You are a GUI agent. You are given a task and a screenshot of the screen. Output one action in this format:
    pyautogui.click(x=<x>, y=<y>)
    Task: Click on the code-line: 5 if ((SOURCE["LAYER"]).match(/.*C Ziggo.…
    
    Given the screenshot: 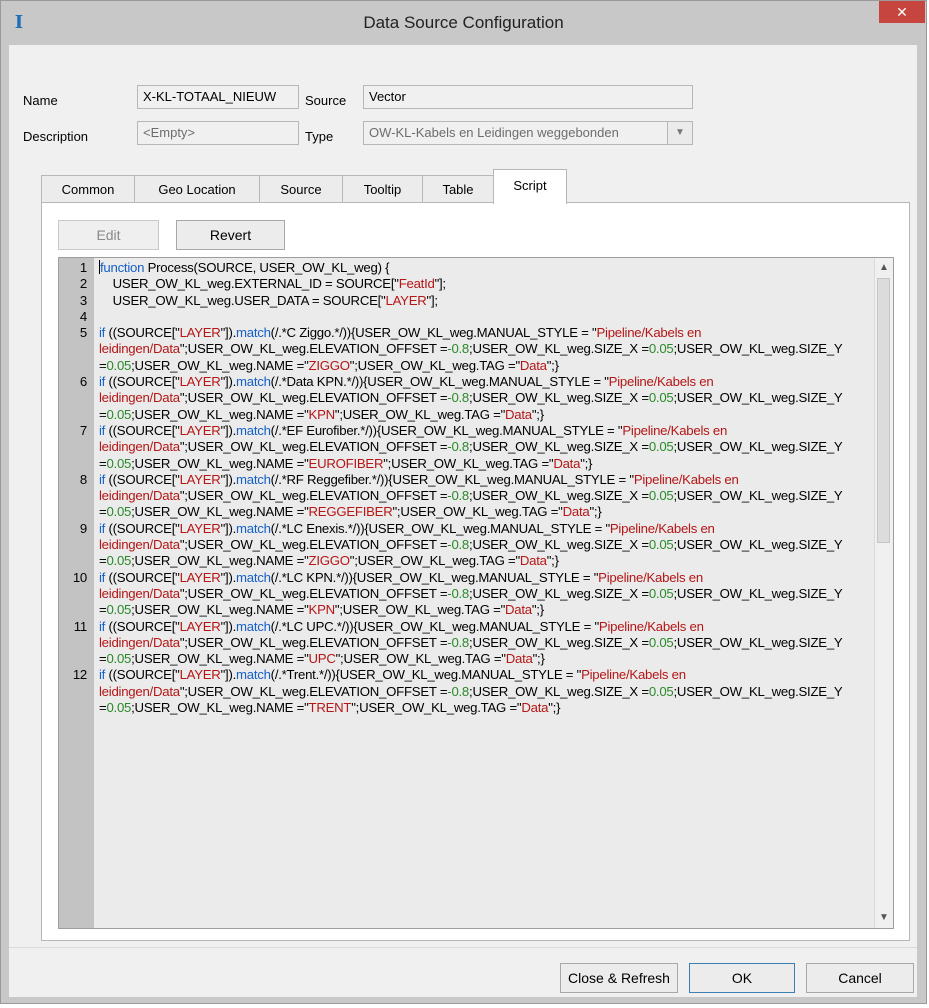 What is the action you would take?
    pyautogui.click(x=467, y=349)
    